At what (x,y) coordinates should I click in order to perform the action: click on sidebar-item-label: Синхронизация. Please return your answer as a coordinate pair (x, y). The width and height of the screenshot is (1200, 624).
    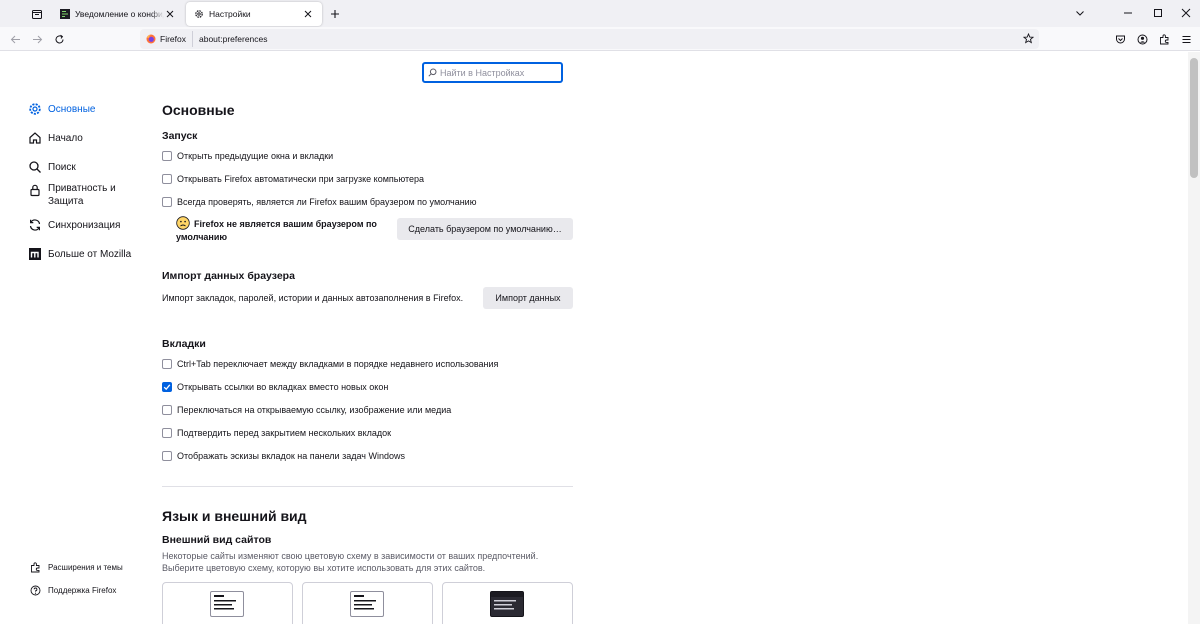
    Looking at the image, I should click on (84, 225).